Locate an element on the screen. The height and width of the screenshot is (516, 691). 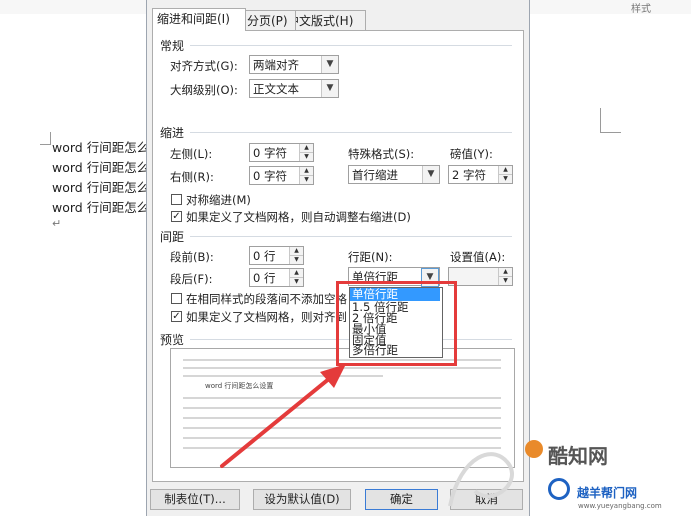
watermark-logo-icon is located at coordinates (534, 449).